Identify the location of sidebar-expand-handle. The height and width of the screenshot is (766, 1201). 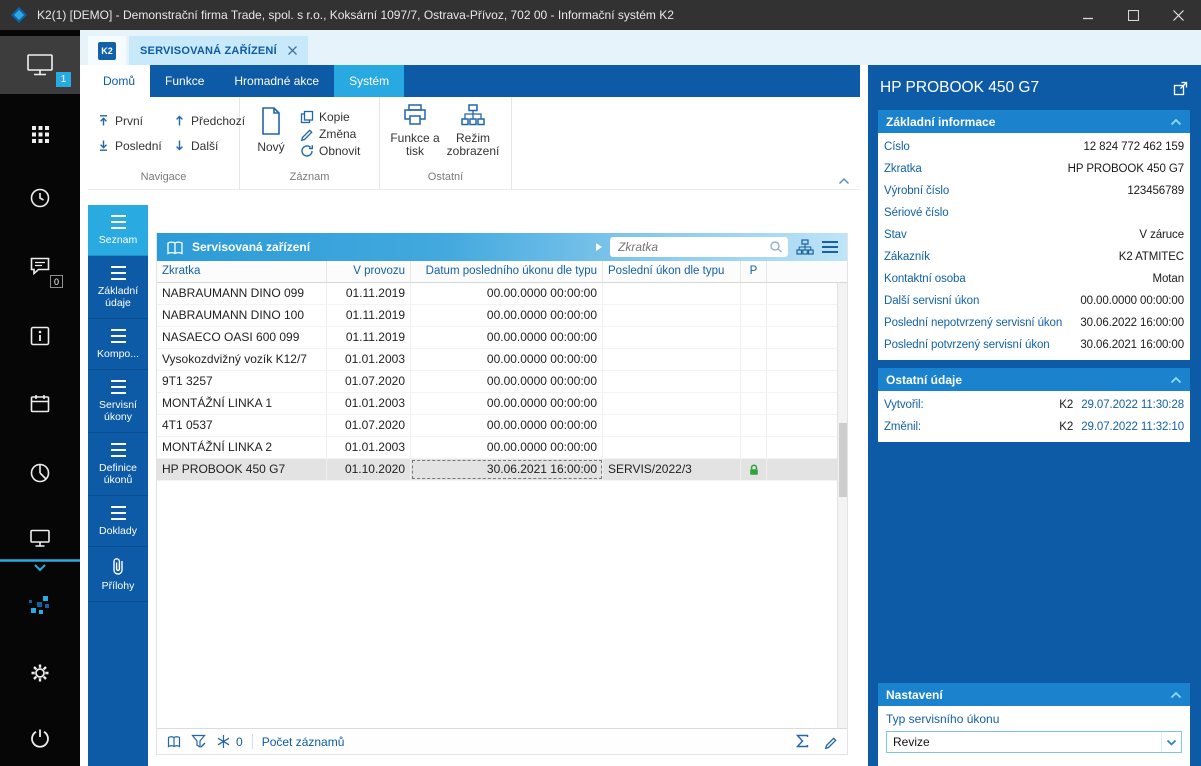
(40, 565).